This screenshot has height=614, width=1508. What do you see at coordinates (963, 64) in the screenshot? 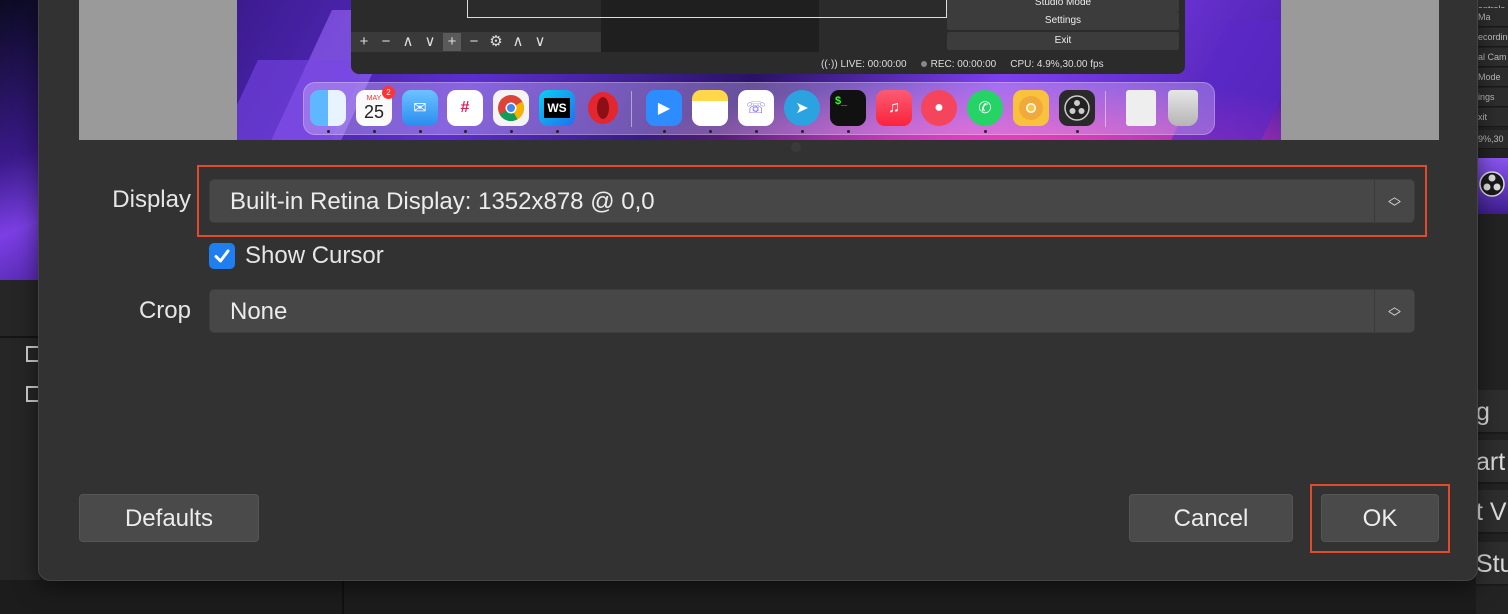
I see `rec-time: REC: 00:00:00` at bounding box center [963, 64].